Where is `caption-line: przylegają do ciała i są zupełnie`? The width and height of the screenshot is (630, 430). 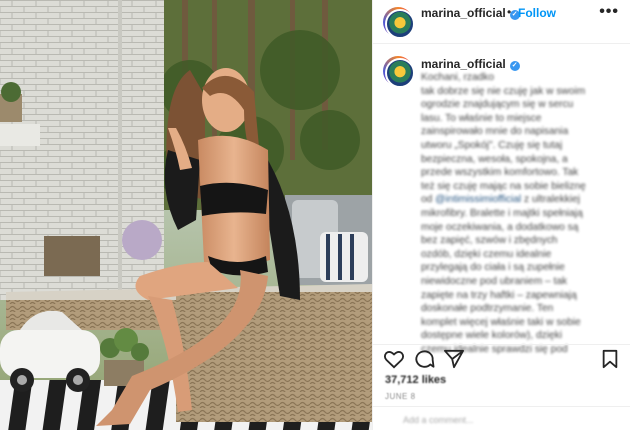
caption-line: przylegają do ciała i są zupełnie is located at coordinates (493, 268).